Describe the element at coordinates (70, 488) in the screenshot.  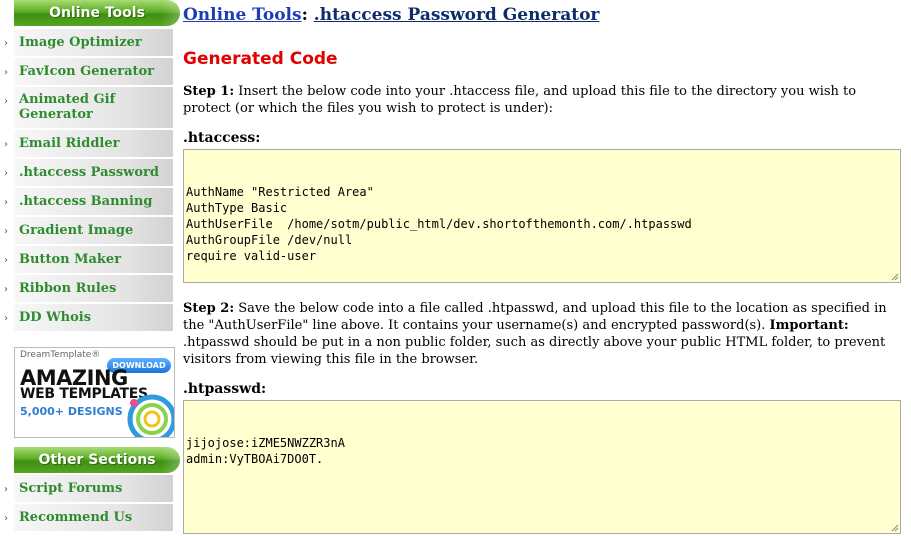
I see `sidebar-item-label: Script Forums` at that location.